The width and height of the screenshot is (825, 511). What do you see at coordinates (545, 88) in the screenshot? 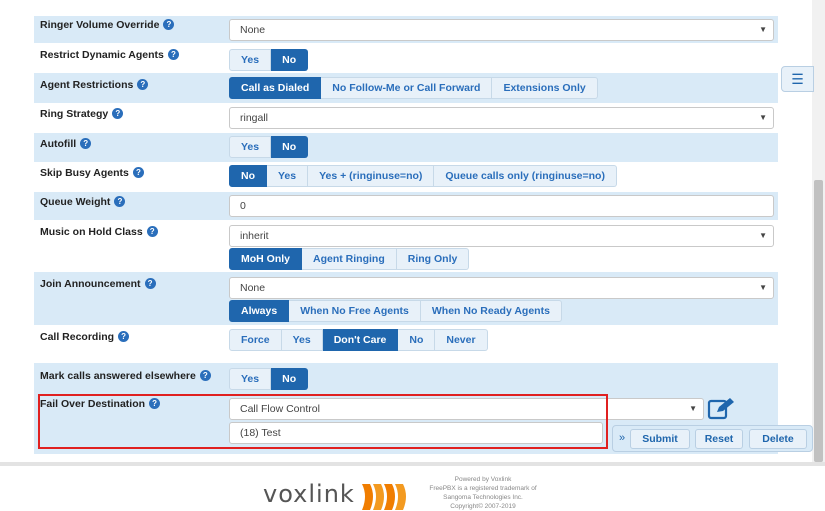
I see `agent-restrictions-extensions-only: Extensions Only` at bounding box center [545, 88].